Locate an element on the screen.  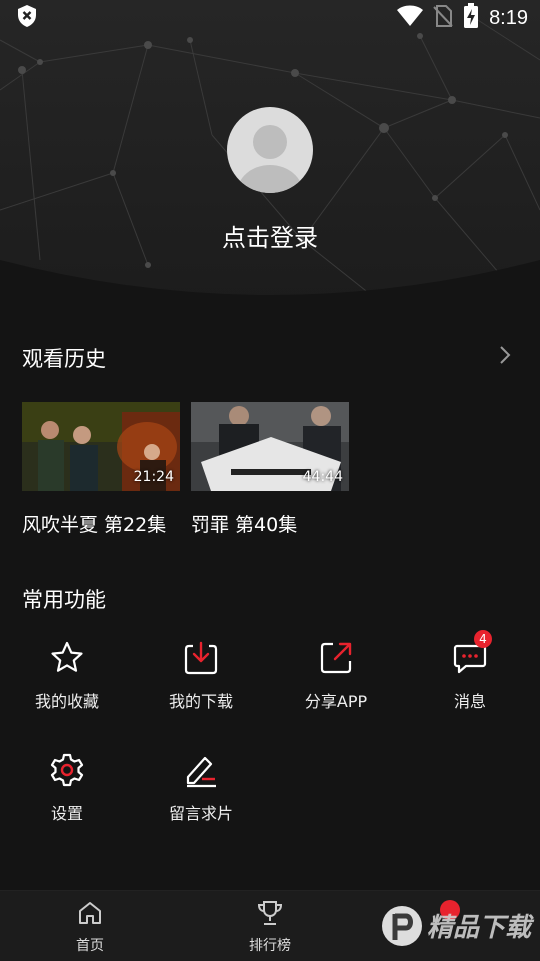
request-movie-button: 留言求片 is located at coordinates (201, 788).